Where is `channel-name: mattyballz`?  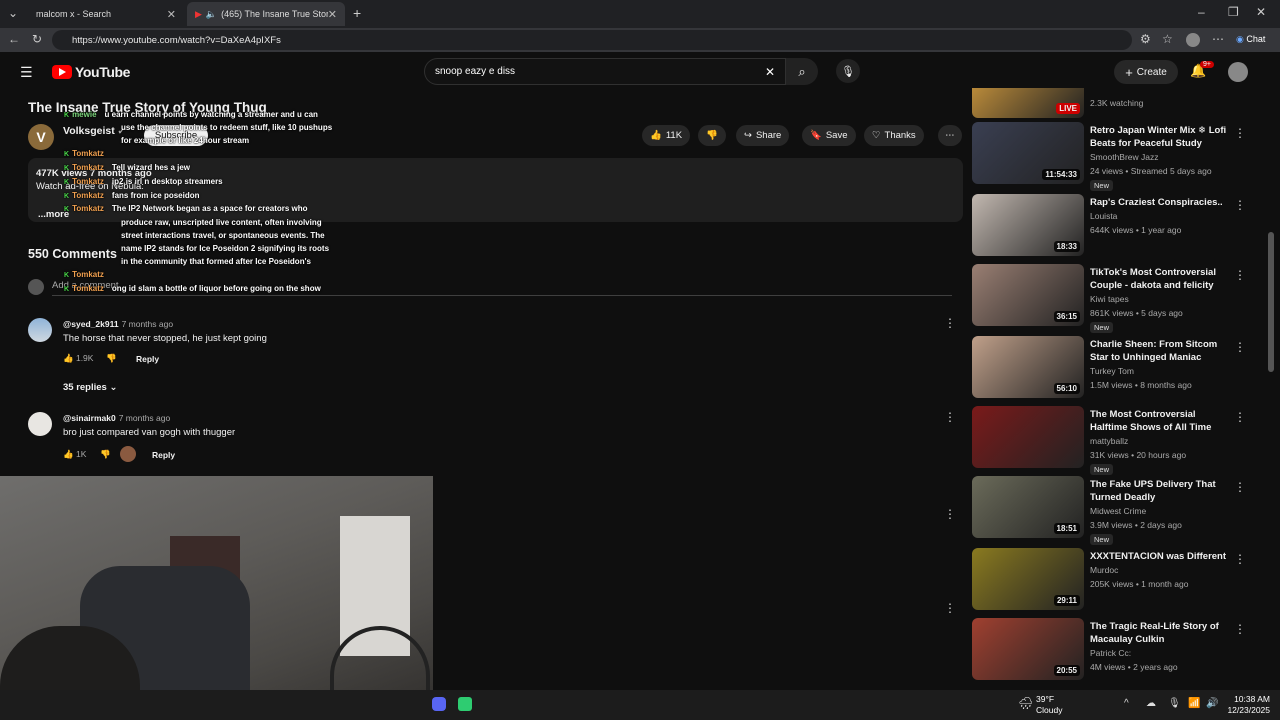 channel-name: mattyballz is located at coordinates (1109, 441).